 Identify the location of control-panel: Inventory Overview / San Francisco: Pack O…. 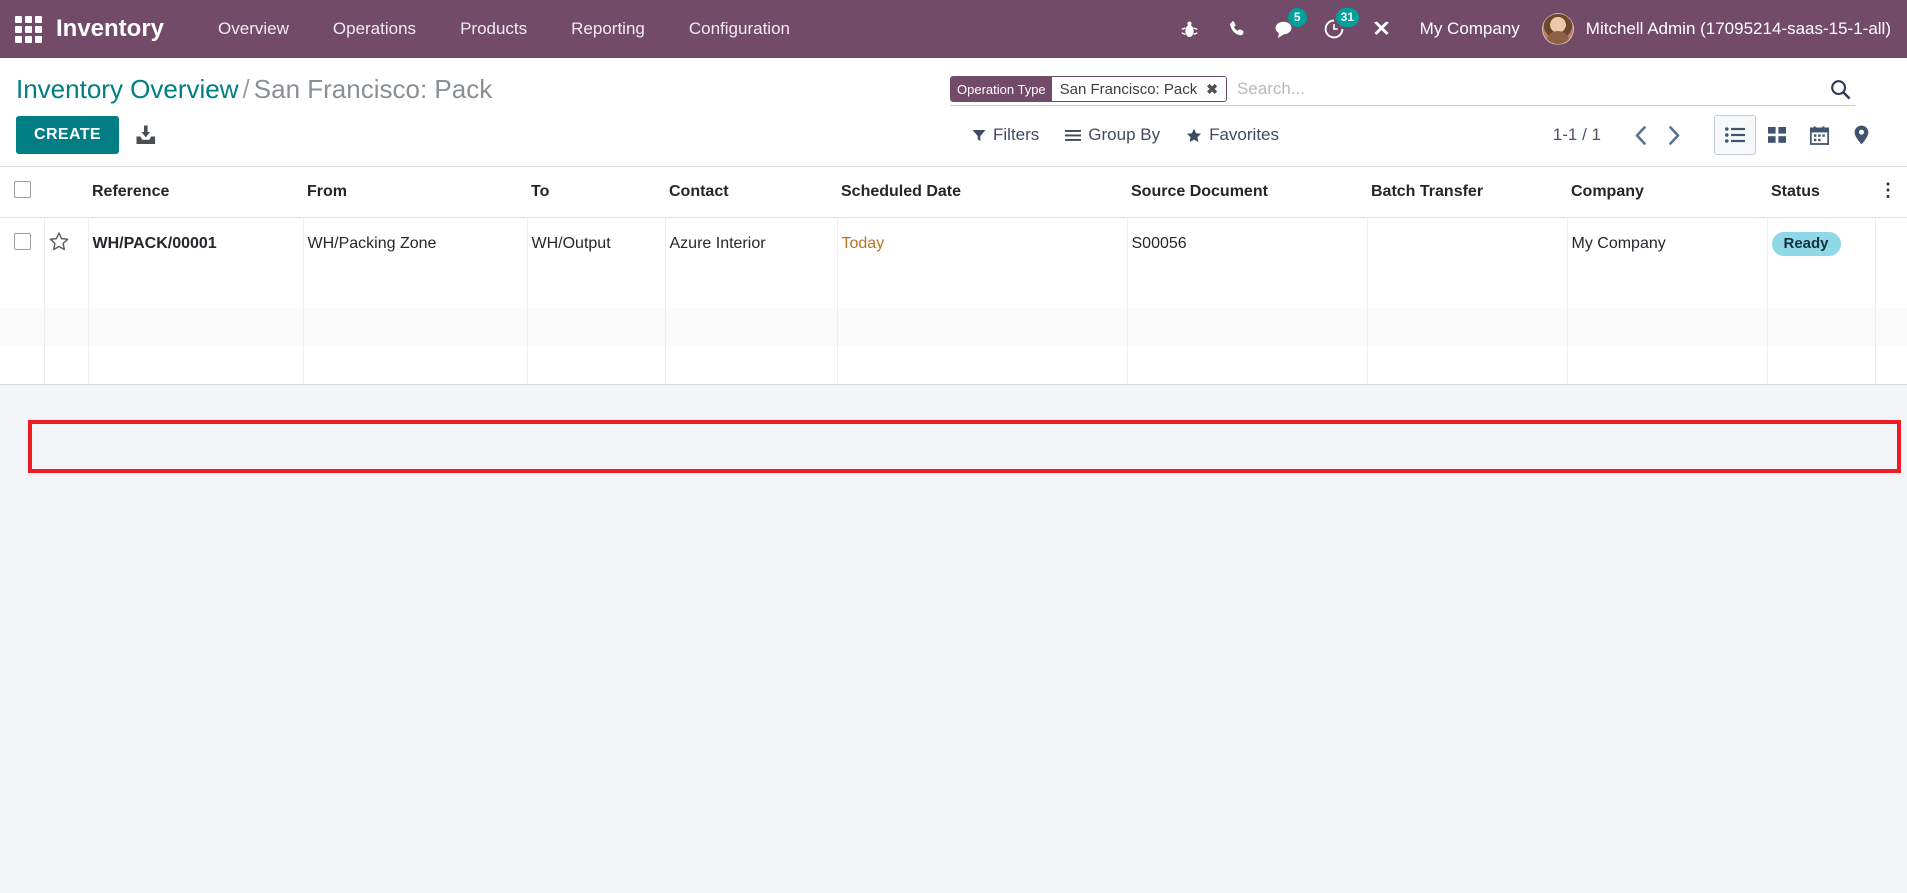
(953, 112).